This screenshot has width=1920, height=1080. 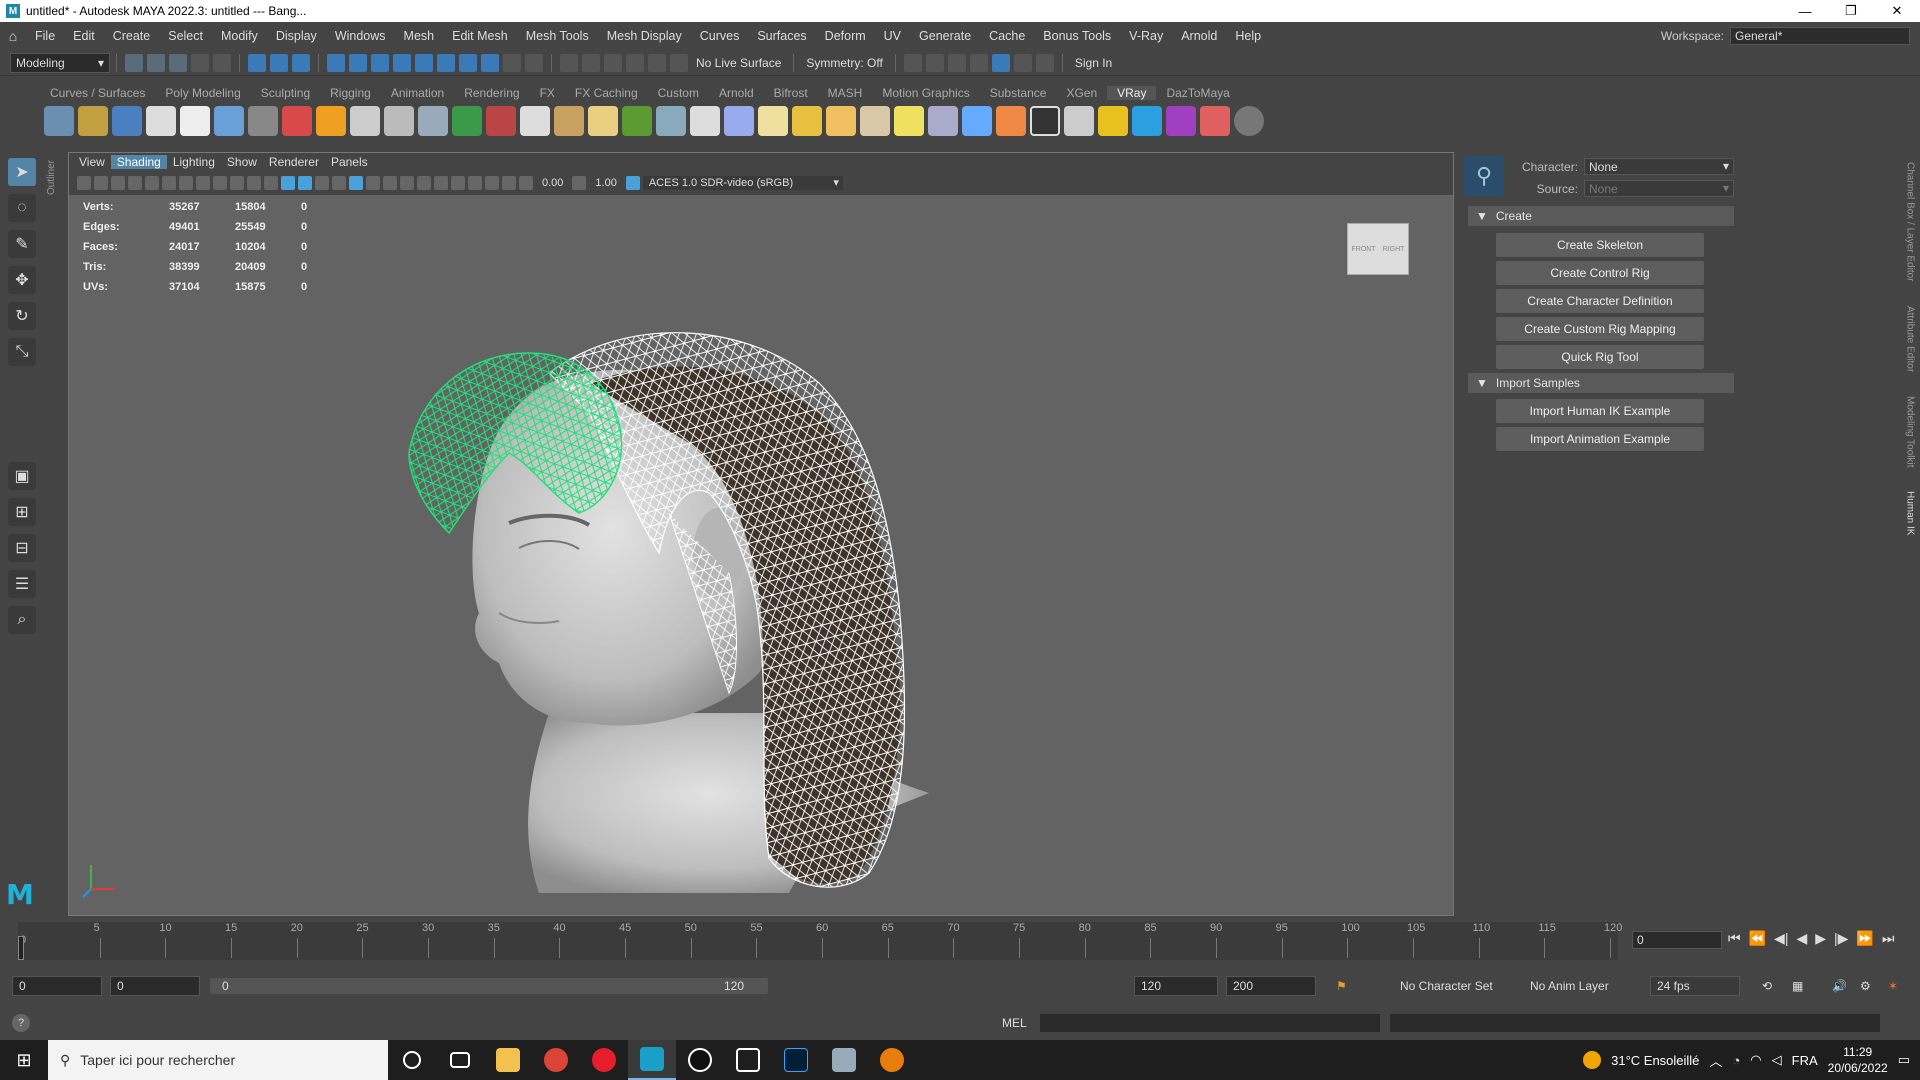 I want to click on shelf-tab-daztomaya: DazToMaya, so click(x=1197, y=93).